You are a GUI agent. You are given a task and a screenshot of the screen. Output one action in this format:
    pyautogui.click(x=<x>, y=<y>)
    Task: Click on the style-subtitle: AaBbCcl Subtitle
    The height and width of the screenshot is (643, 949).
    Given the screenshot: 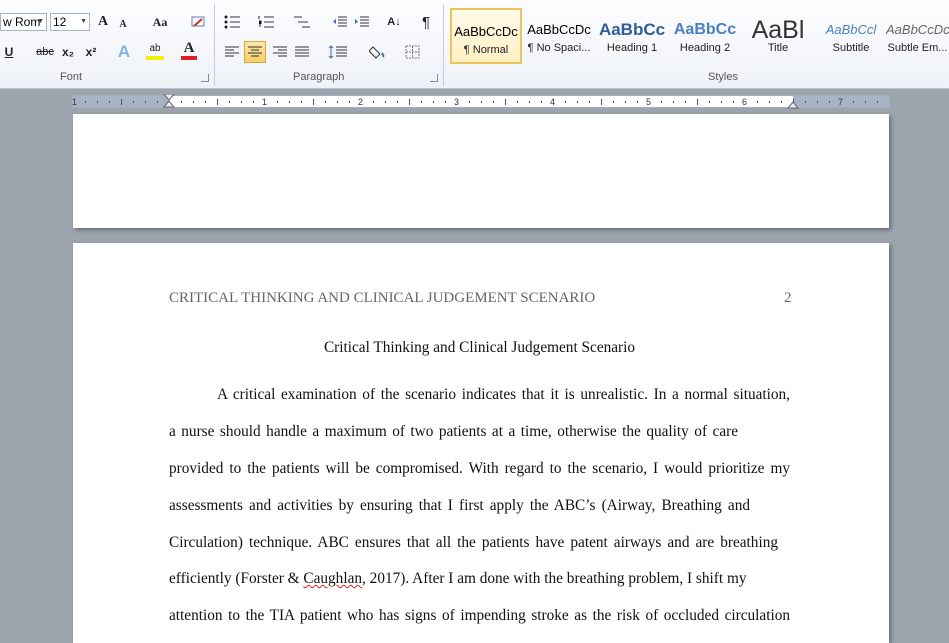 What is the action you would take?
    pyautogui.click(x=851, y=36)
    